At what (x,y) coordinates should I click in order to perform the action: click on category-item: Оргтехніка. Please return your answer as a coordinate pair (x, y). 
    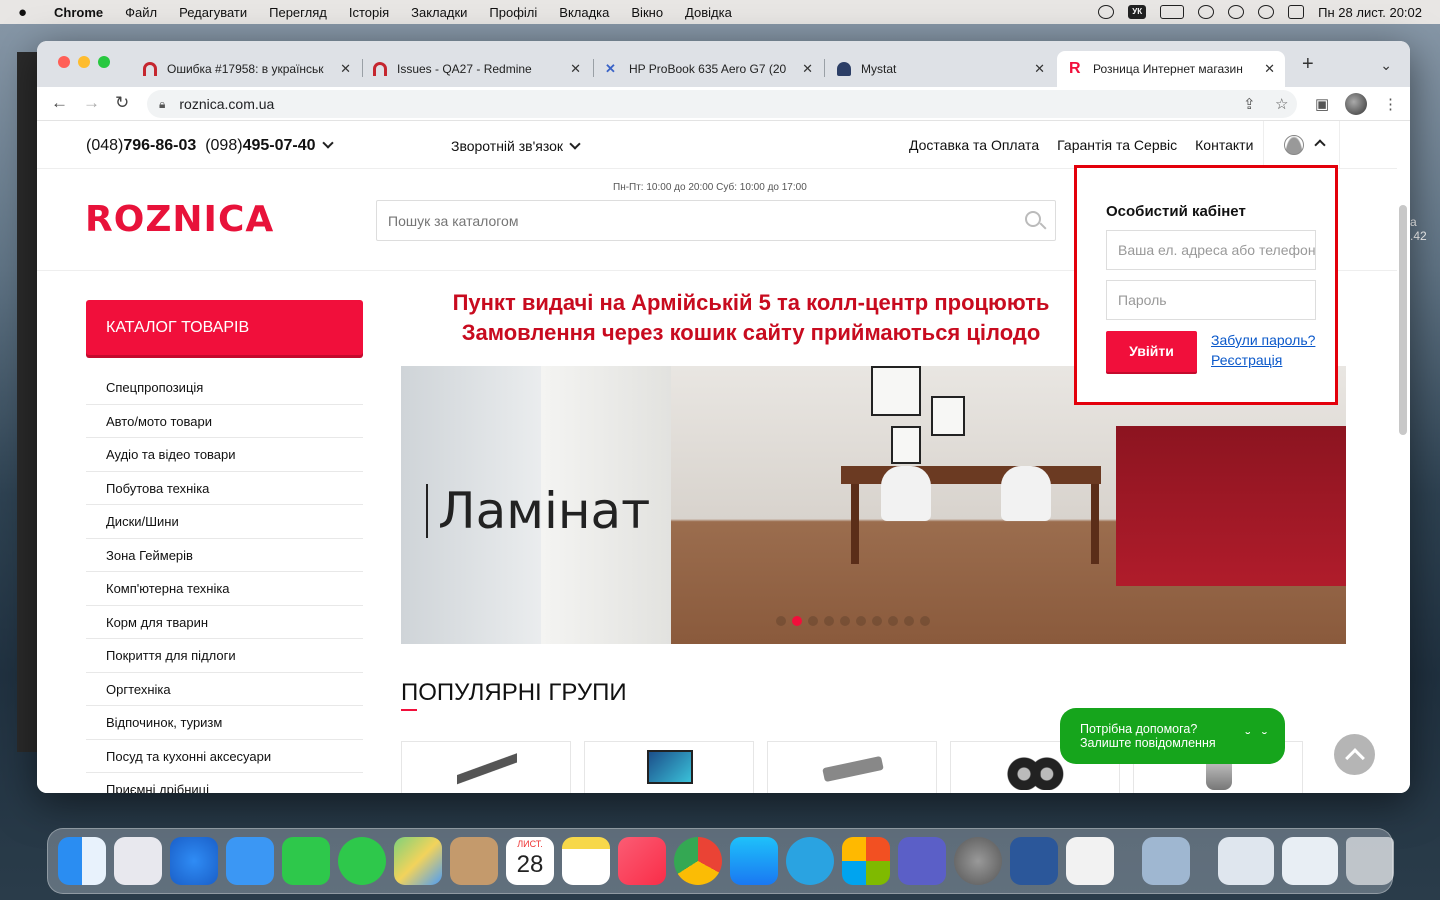
    Looking at the image, I should click on (224, 689).